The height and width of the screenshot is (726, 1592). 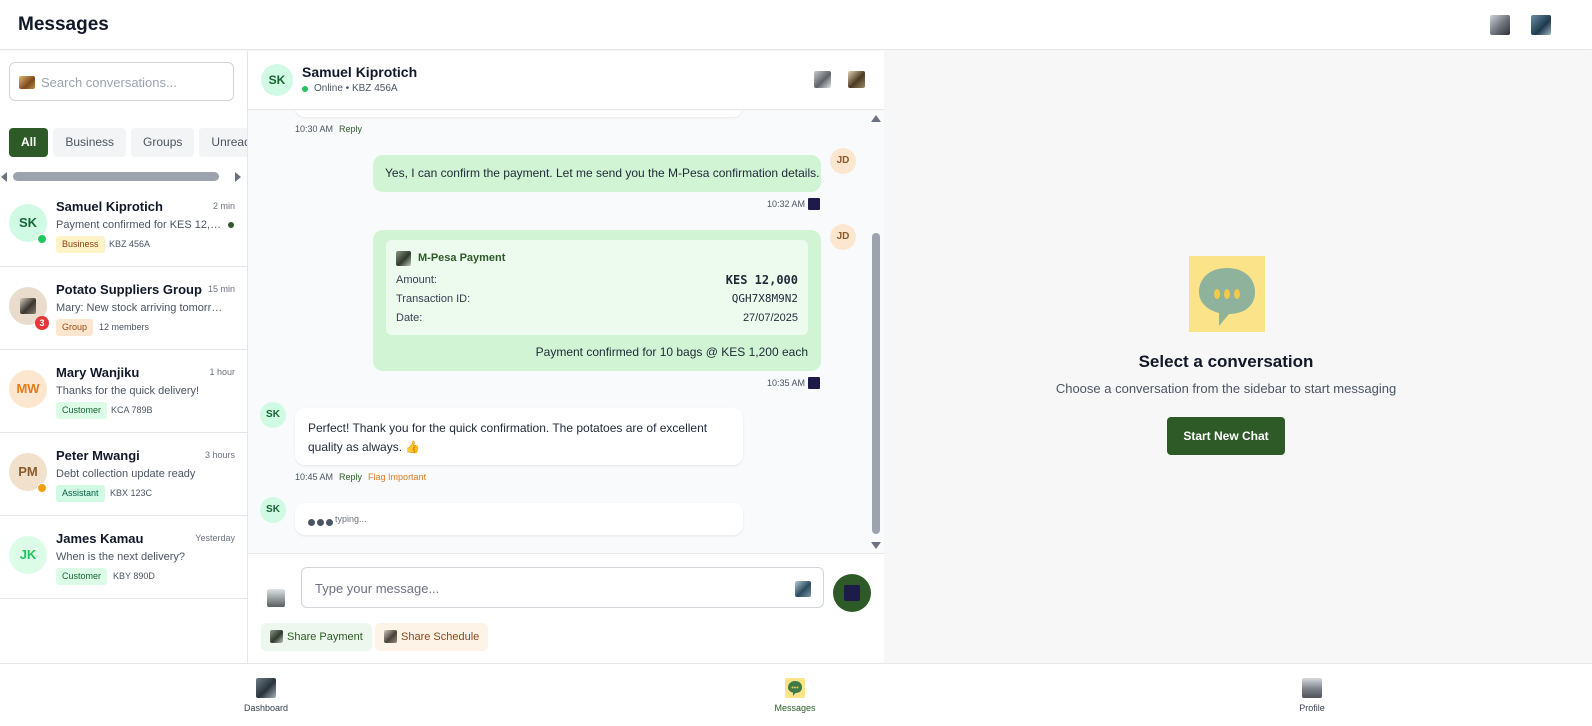 What do you see at coordinates (133, 82) in the screenshot?
I see `search-input` at bounding box center [133, 82].